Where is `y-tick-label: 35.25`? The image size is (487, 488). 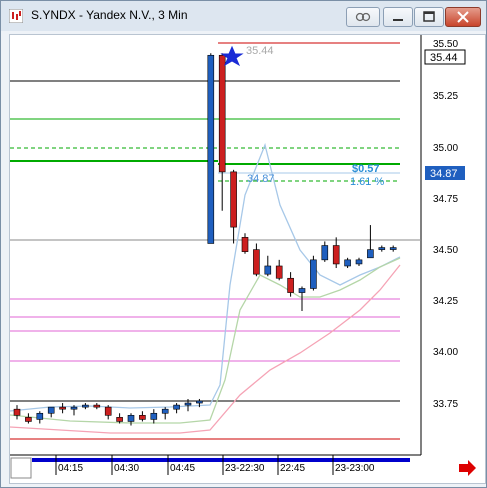
y-tick-label: 35.25 is located at coordinates (445, 96).